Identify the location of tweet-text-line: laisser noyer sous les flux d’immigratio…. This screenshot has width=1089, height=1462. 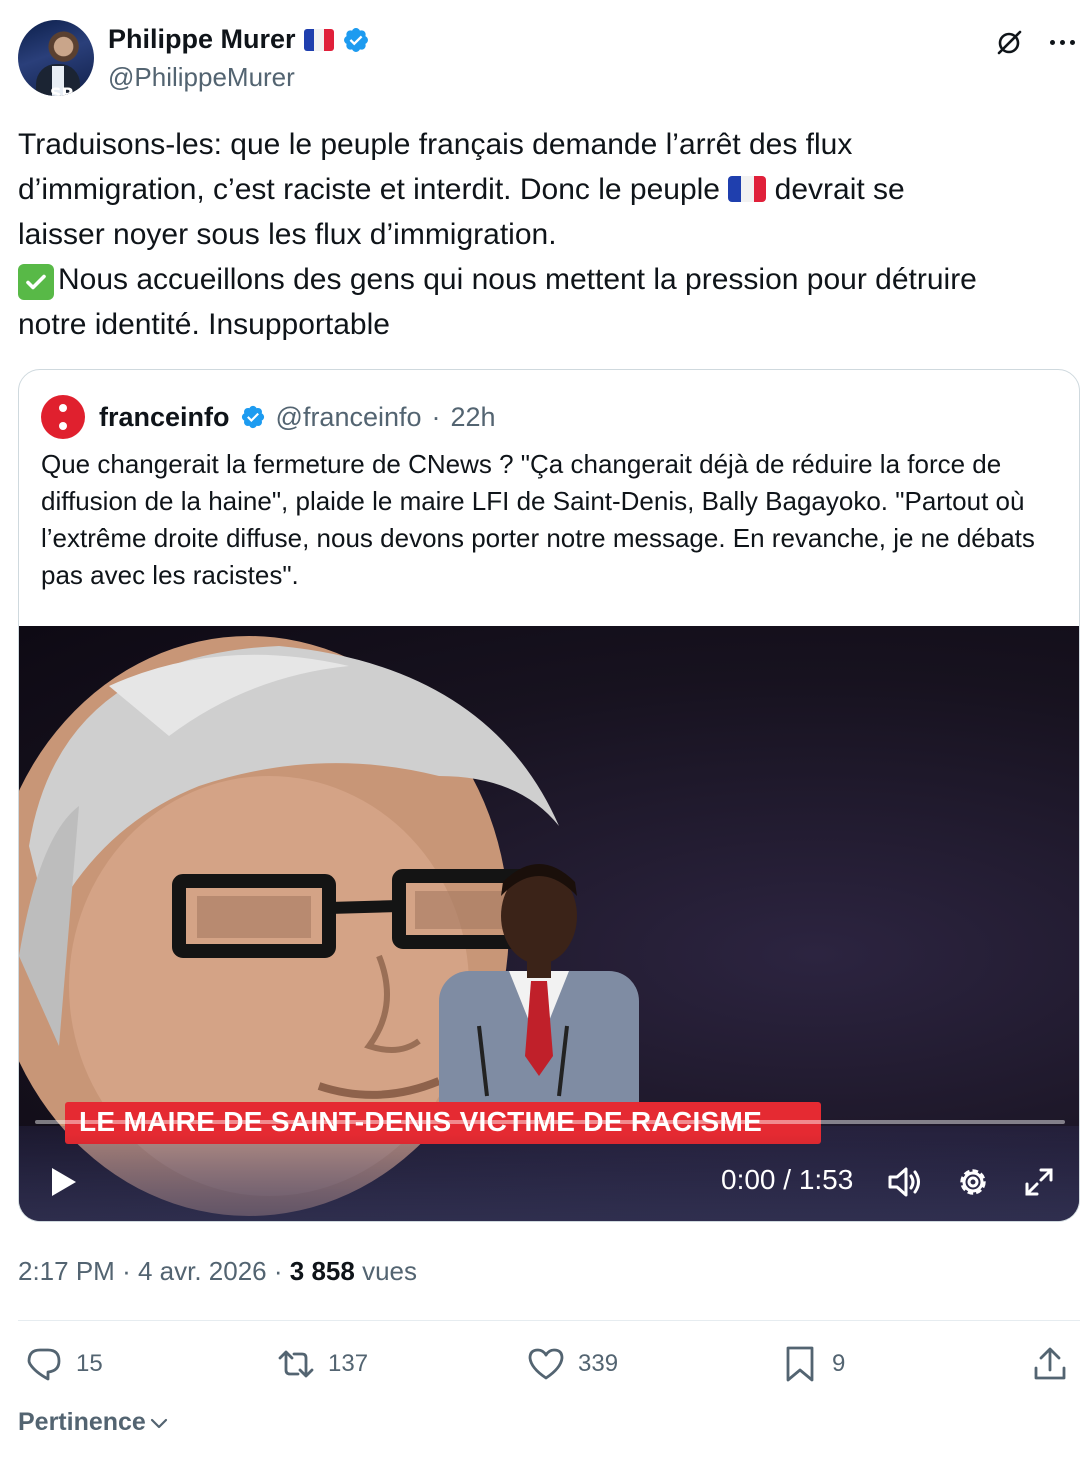
(287, 234).